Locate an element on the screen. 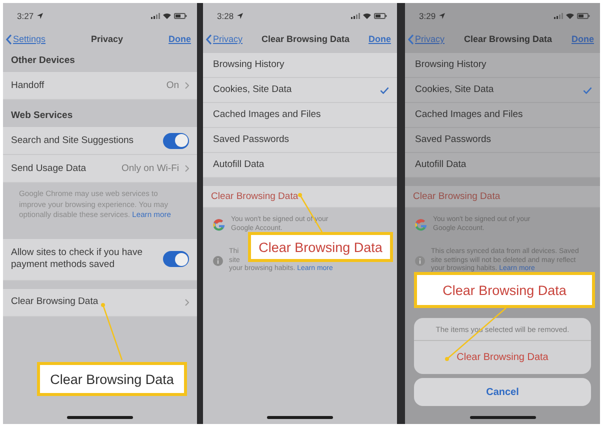 Image resolution: width=605 pixels, height=427 pixels. back-link: Settings is located at coordinates (26, 39).